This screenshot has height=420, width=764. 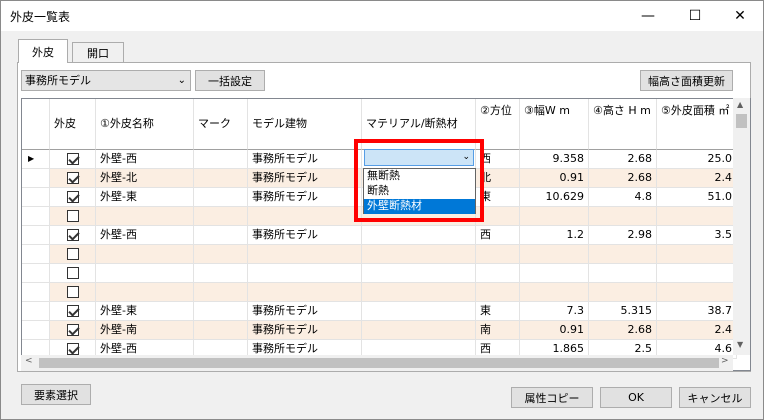 What do you see at coordinates (623, 197) in the screenshot?
I see `col-height-cell: 4.8` at bounding box center [623, 197].